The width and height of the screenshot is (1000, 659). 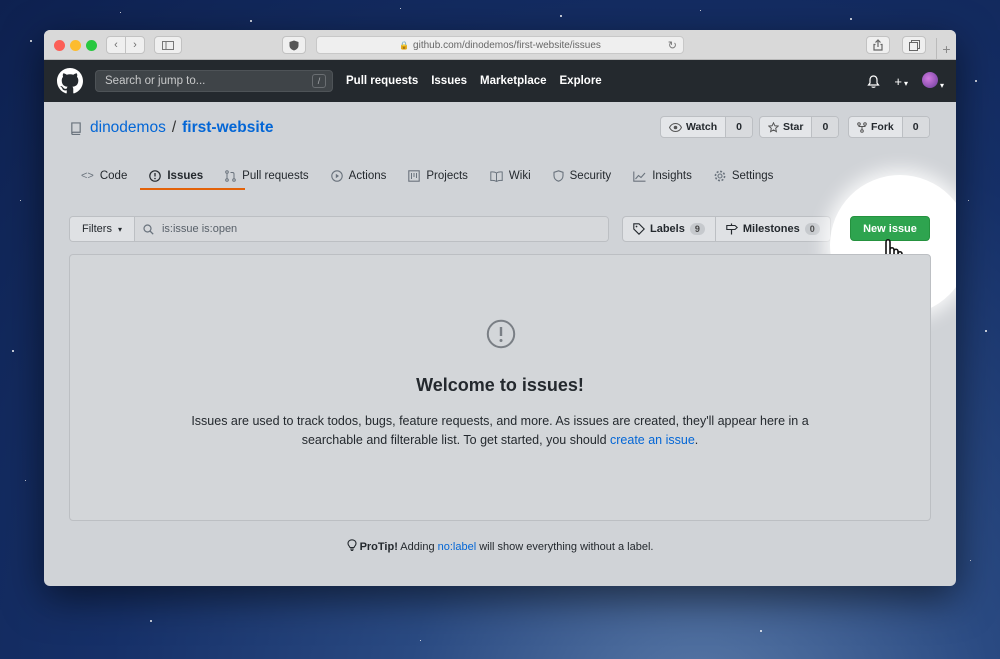 I want to click on tab-pull-requests: Pull requests, so click(x=266, y=176).